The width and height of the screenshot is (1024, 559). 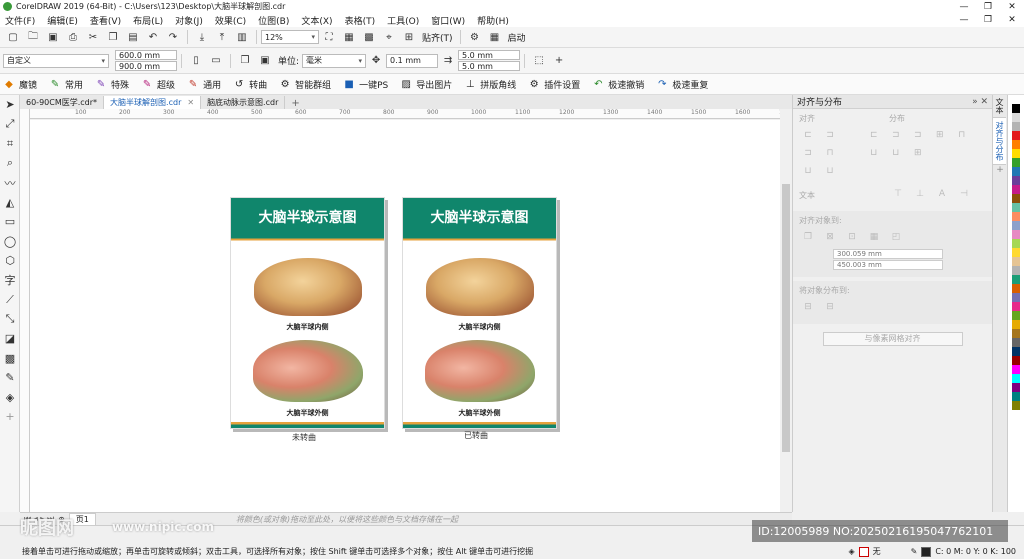 I want to click on menu-view: 查看(V), so click(x=105, y=20).